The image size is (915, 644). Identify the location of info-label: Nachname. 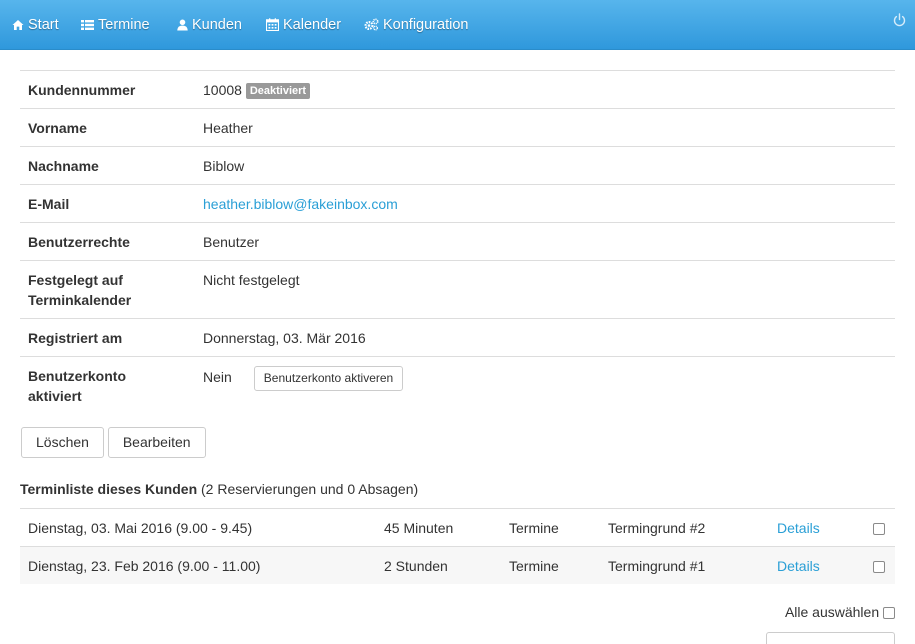
(107, 165).